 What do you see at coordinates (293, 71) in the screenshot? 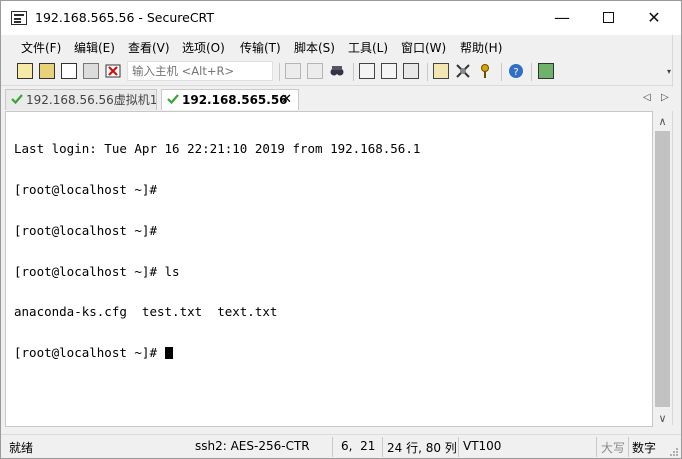
I see `copy-icon` at bounding box center [293, 71].